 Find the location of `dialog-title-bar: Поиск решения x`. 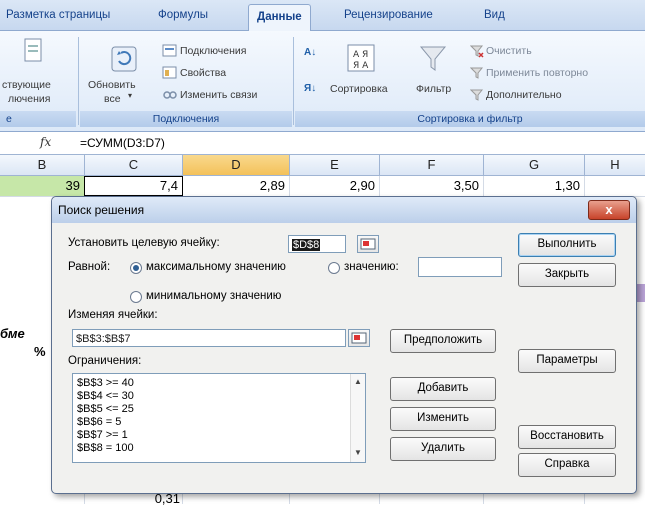

dialog-title-bar: Поиск решения x is located at coordinates (344, 210).